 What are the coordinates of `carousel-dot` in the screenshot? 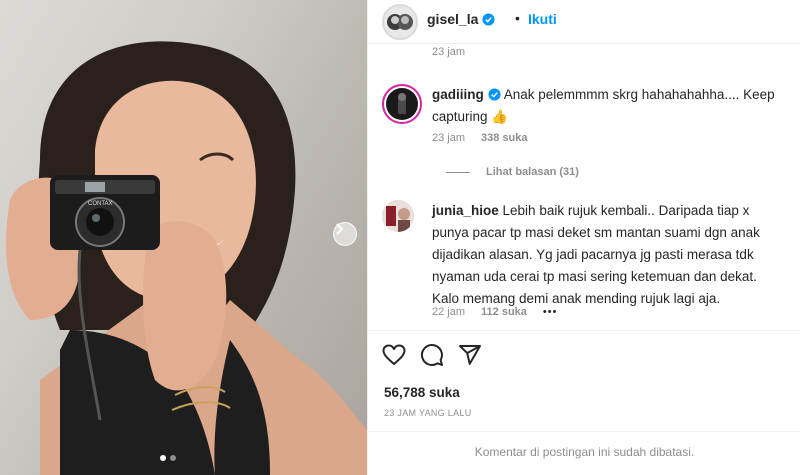 It's located at (173, 458).